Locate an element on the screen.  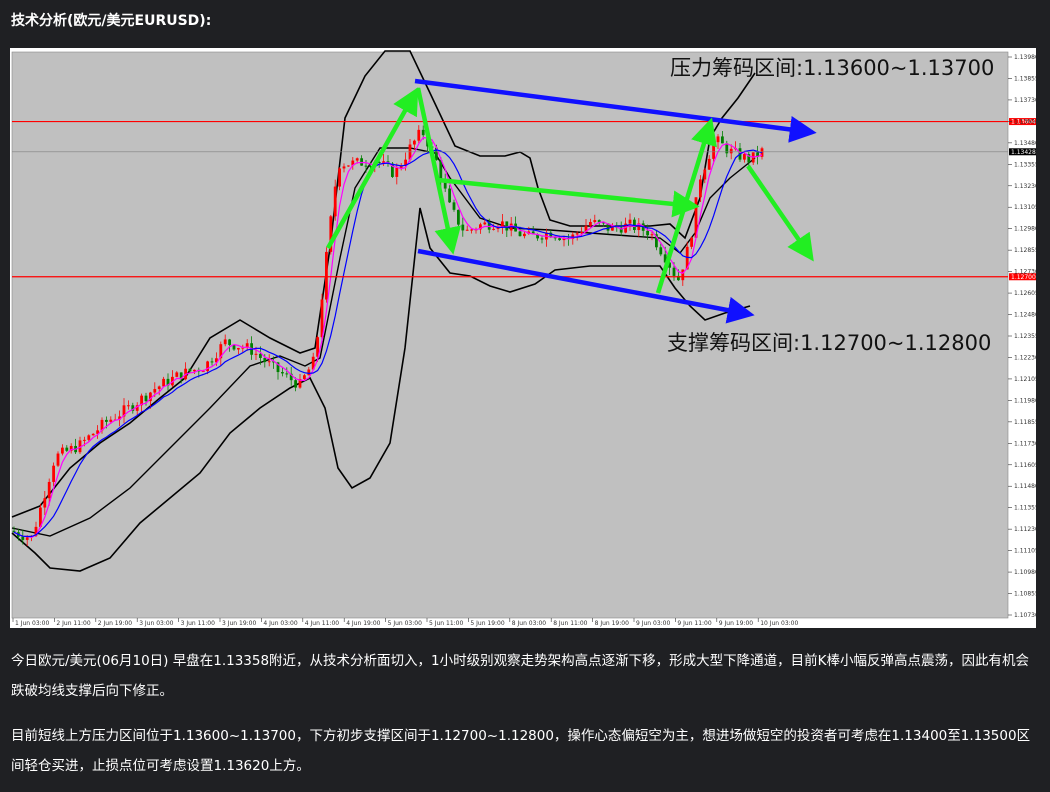
page-title: 技术分析(欧元/美元EURUSD): is located at coordinates (111, 21).